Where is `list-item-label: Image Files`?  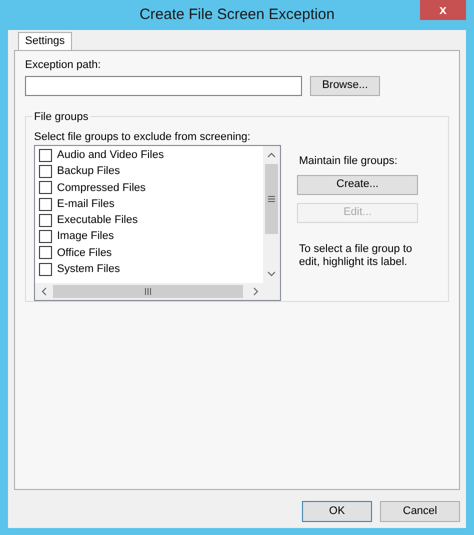
list-item-label: Image Files is located at coordinates (85, 236).